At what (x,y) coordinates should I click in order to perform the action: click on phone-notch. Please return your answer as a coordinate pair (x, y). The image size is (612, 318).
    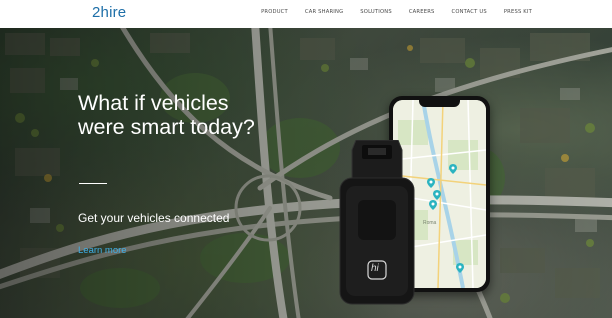
    Looking at the image, I should click on (439, 103).